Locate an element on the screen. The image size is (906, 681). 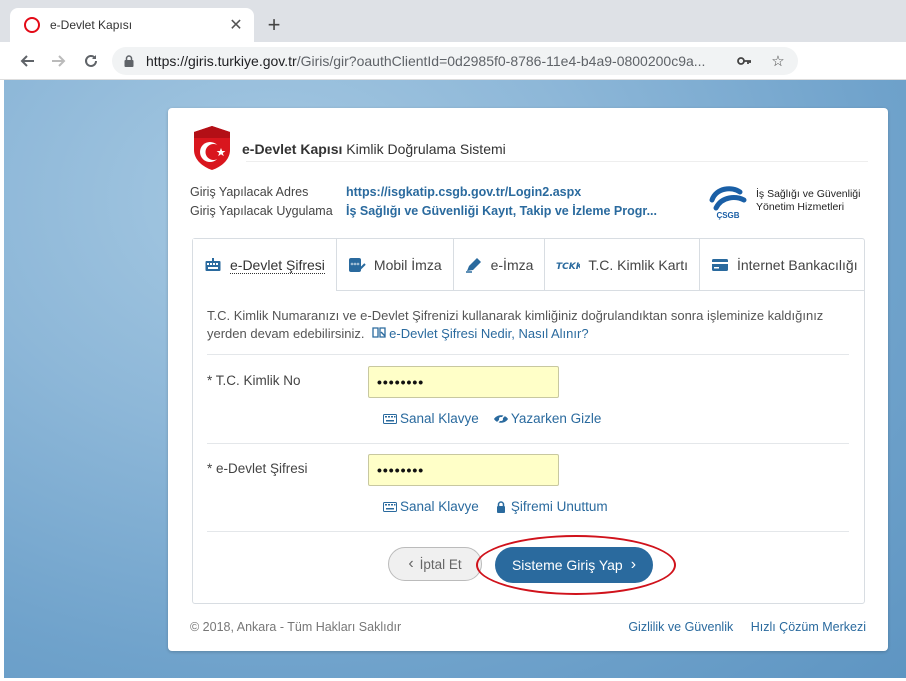
star-icon: ☆ is located at coordinates (778, 61).